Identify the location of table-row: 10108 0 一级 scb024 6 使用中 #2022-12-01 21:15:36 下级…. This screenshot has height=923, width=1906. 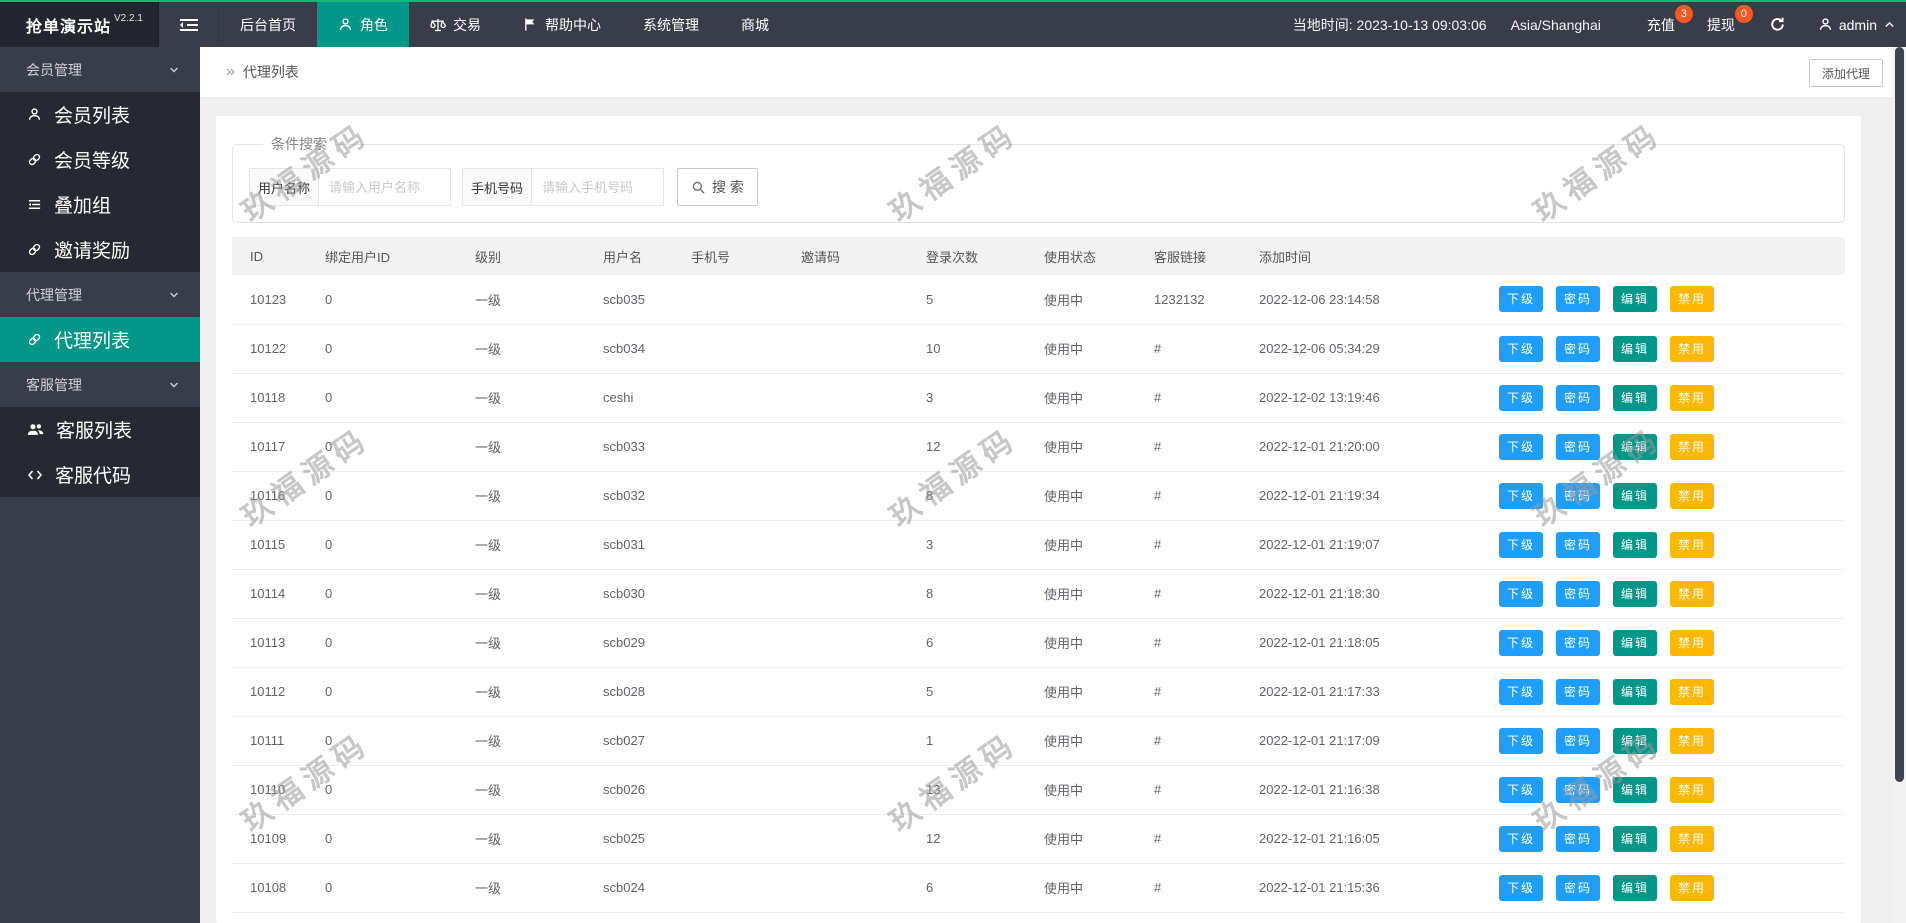
(1038, 888).